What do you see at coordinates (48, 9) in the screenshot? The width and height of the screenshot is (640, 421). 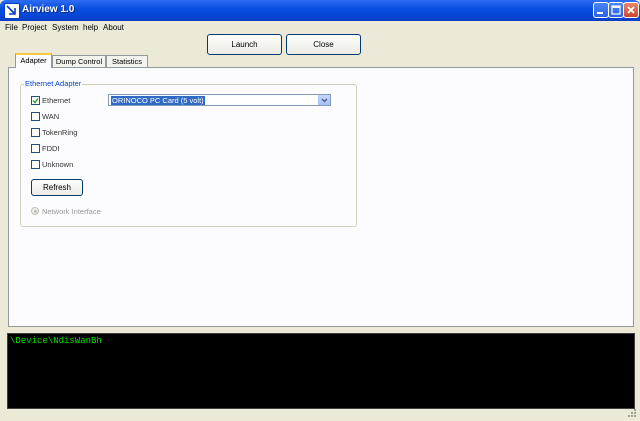 I see `window-title: Airview 1.0` at bounding box center [48, 9].